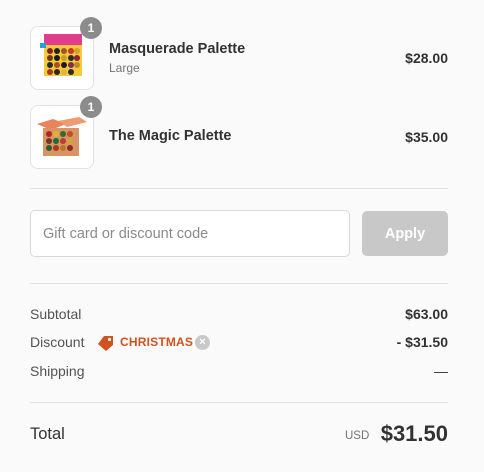  Describe the element at coordinates (426, 314) in the screenshot. I see `subtotal-value: $63.00` at that location.